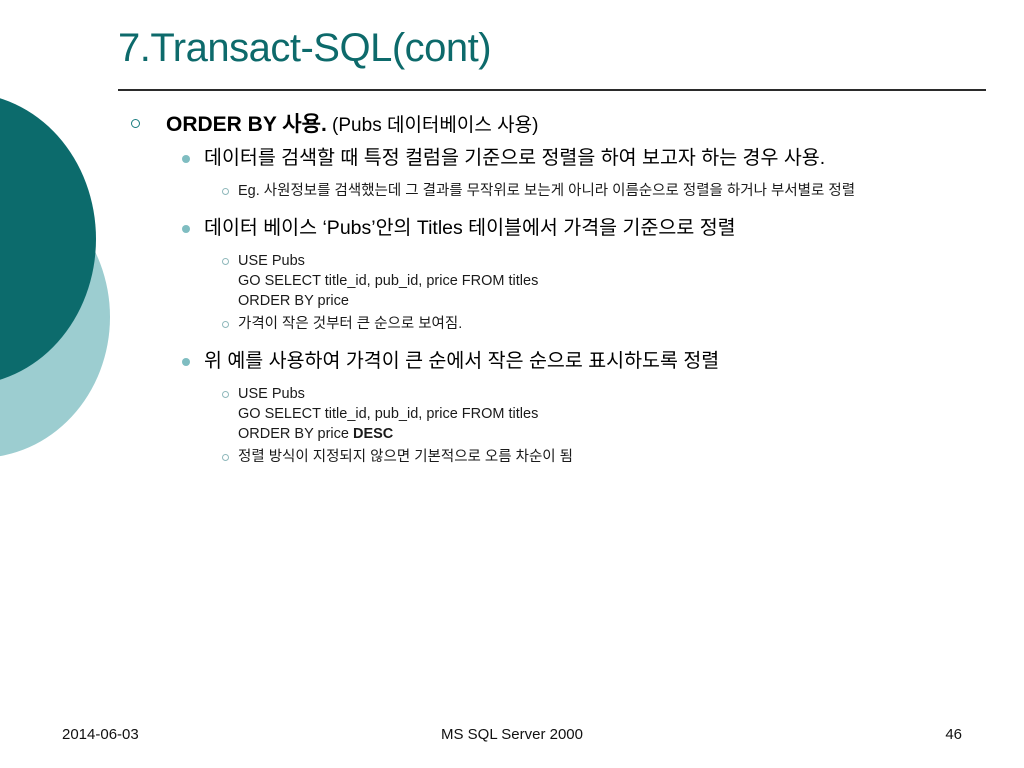 The image size is (1024, 768). I want to click on list-item-level2-label: 위 예를 사용하여 가격이 큰 순에서 작은 순으로 표시하도록 정렬, so click(462, 361).